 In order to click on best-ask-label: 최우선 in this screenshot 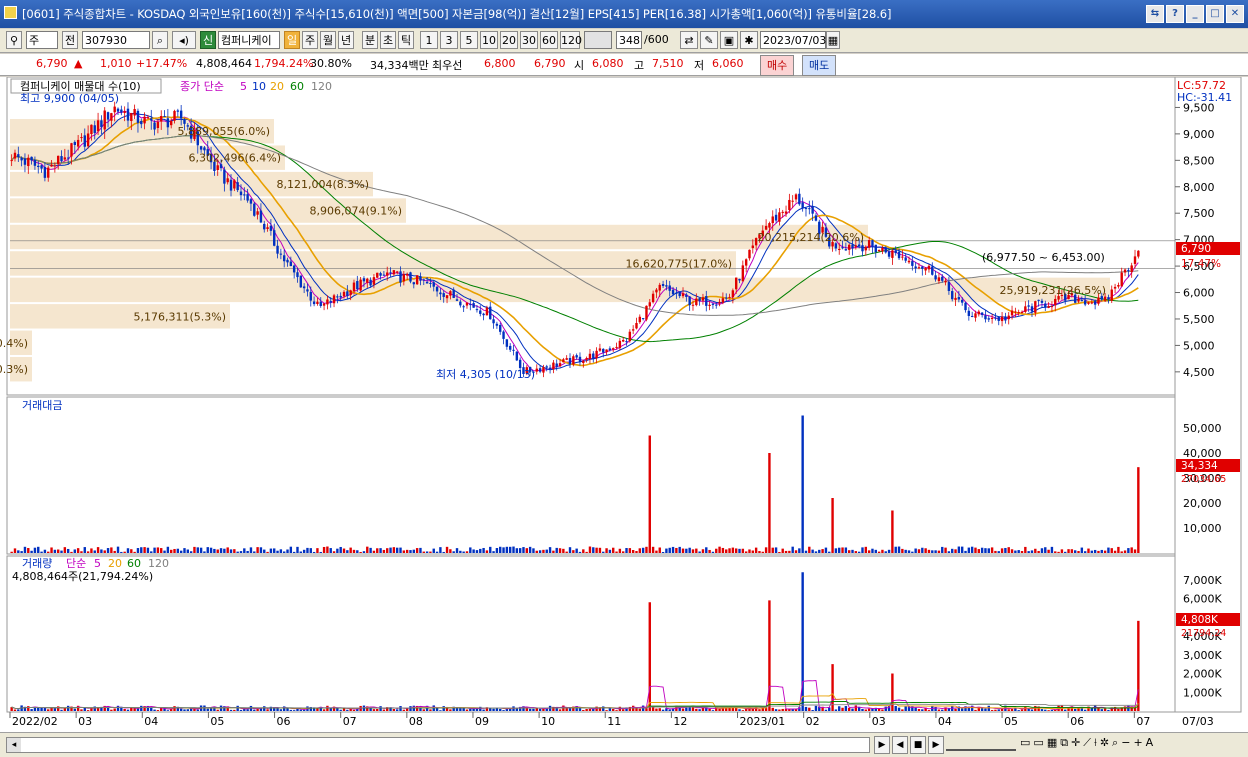, I will do `click(447, 65)`.